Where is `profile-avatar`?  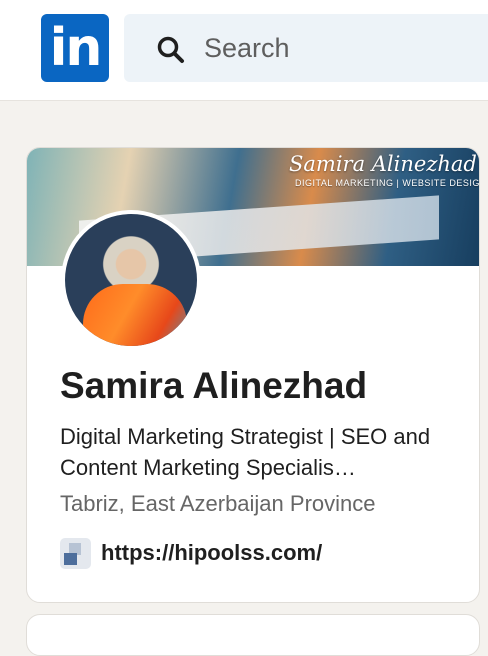
profile-avatar is located at coordinates (131, 280).